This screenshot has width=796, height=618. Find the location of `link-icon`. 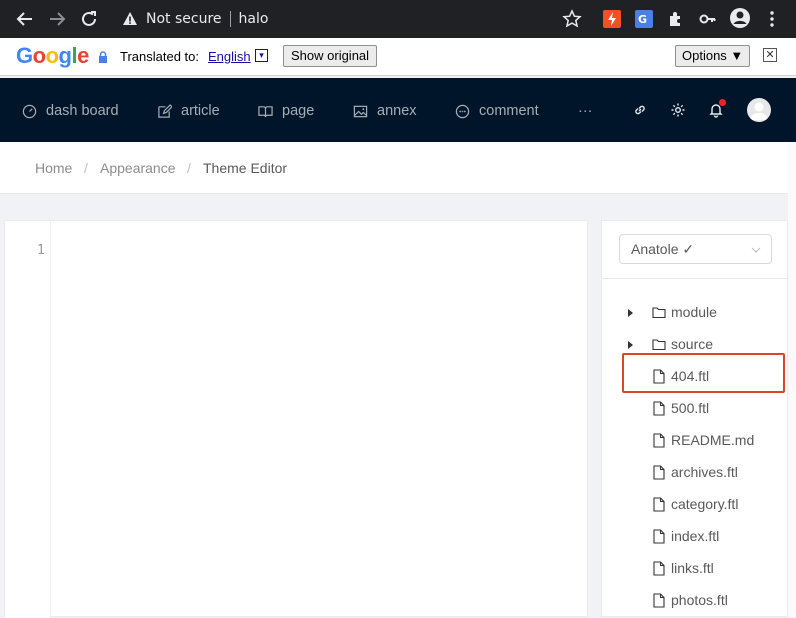

link-icon is located at coordinates (640, 110).